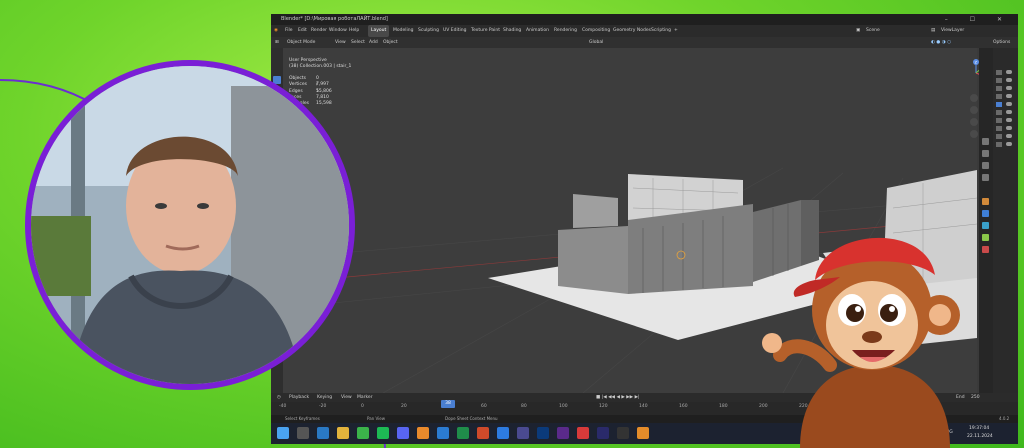  What do you see at coordinates (276, 31) in the screenshot?
I see `blender-logo-icon: ◉` at bounding box center [276, 31].